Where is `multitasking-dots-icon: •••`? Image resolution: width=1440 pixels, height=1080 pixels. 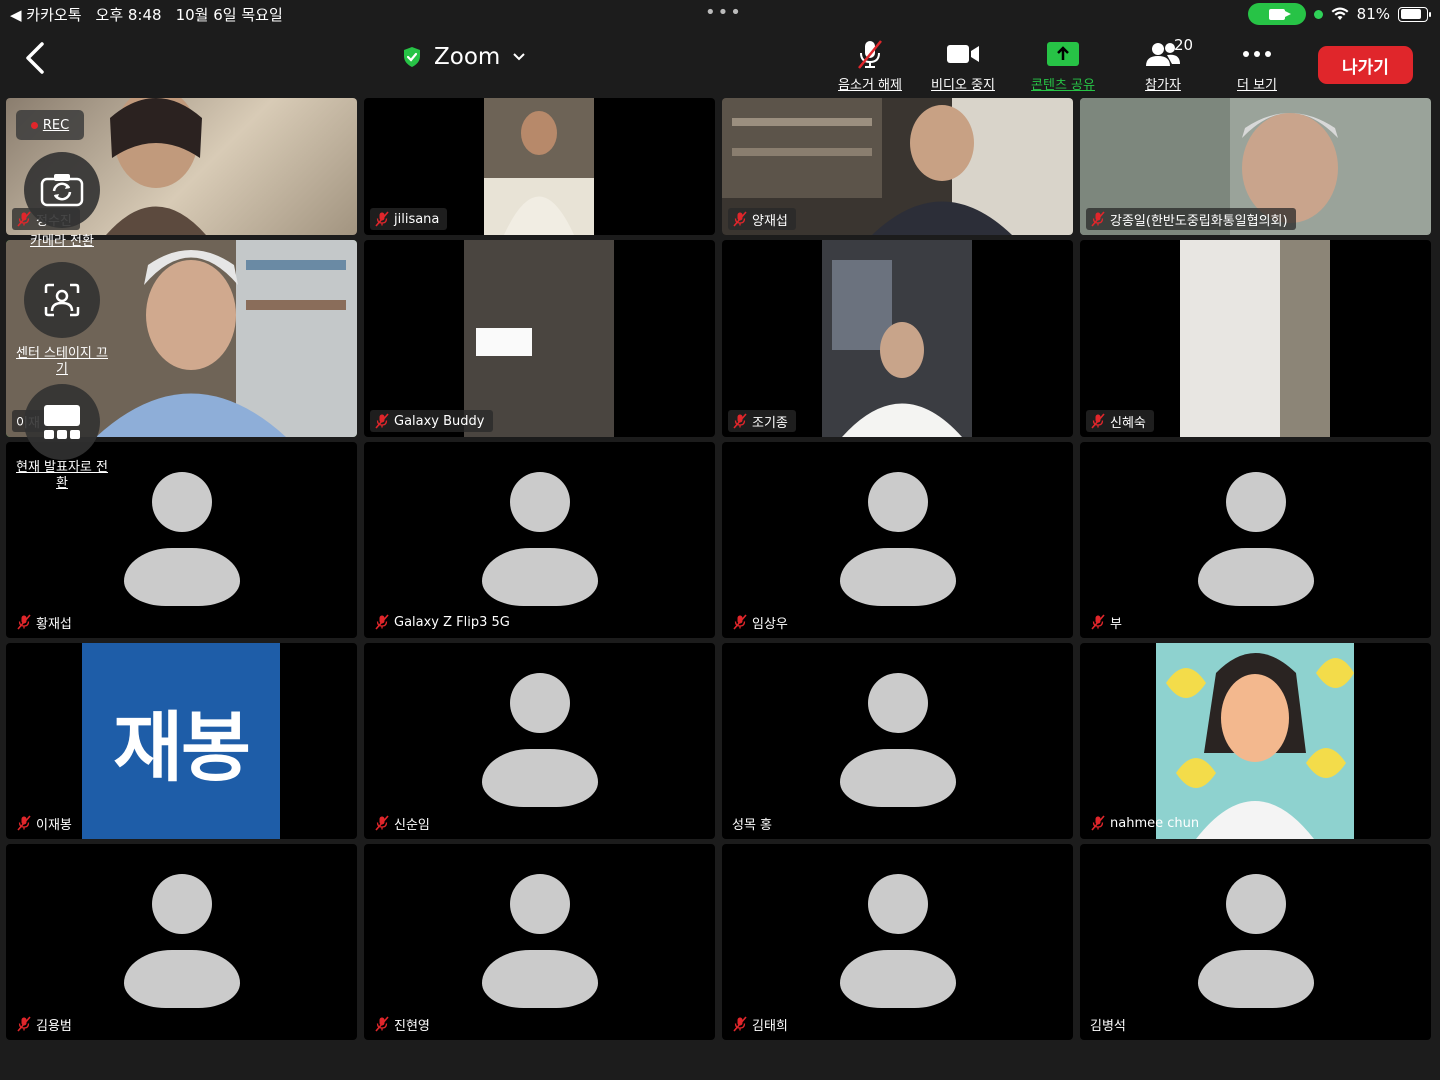
multitasking-dots-icon: ••• is located at coordinates (724, 12).